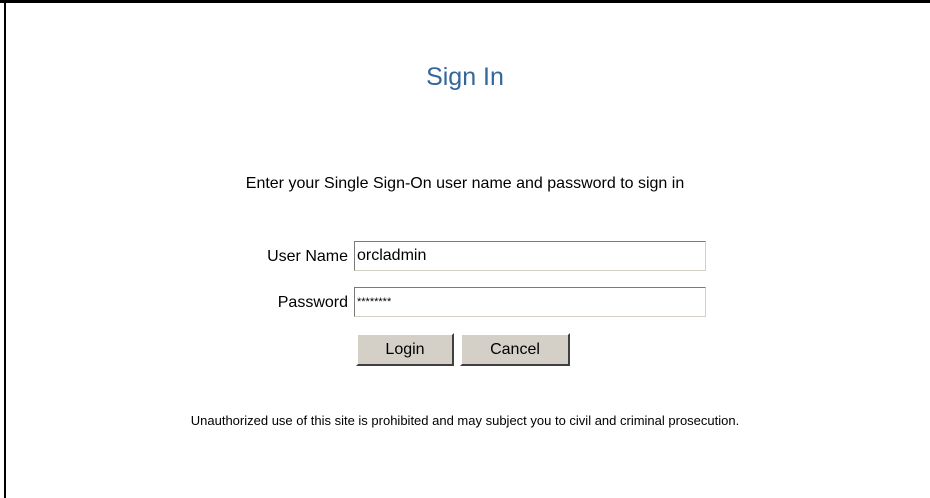  I want to click on username-input, so click(530, 256).